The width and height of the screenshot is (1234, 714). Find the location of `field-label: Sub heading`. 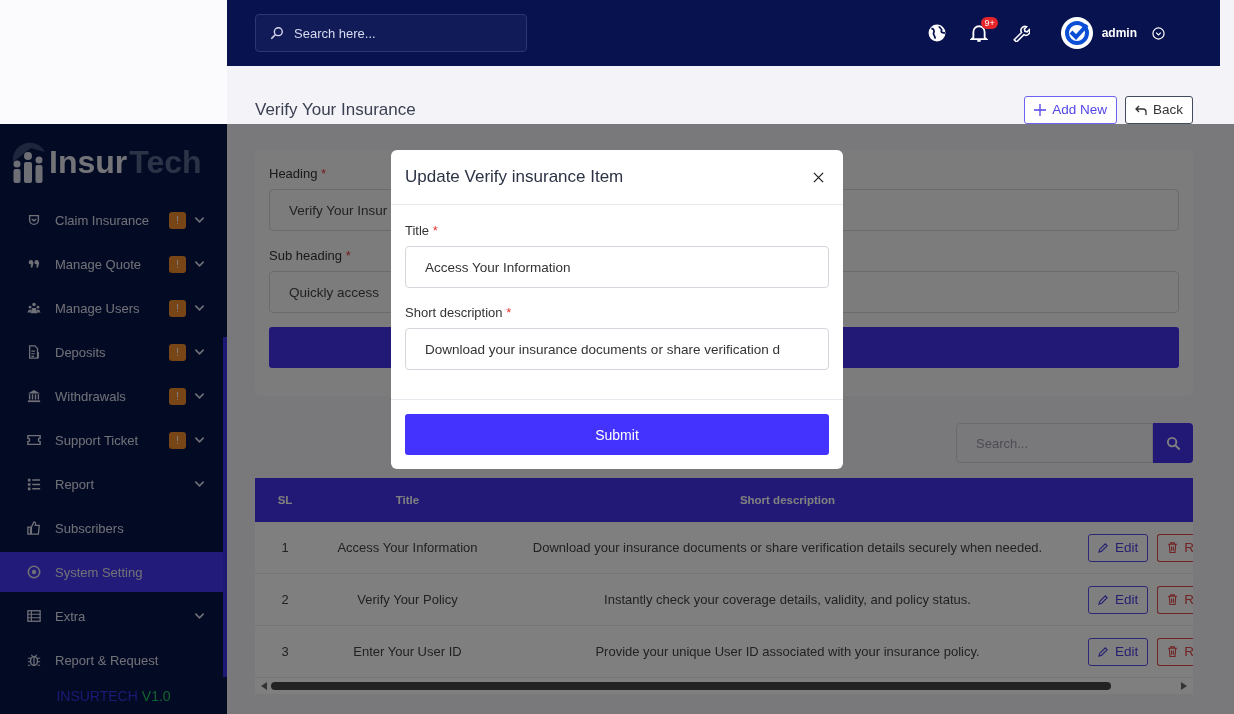

field-label: Sub heading is located at coordinates (305, 255).